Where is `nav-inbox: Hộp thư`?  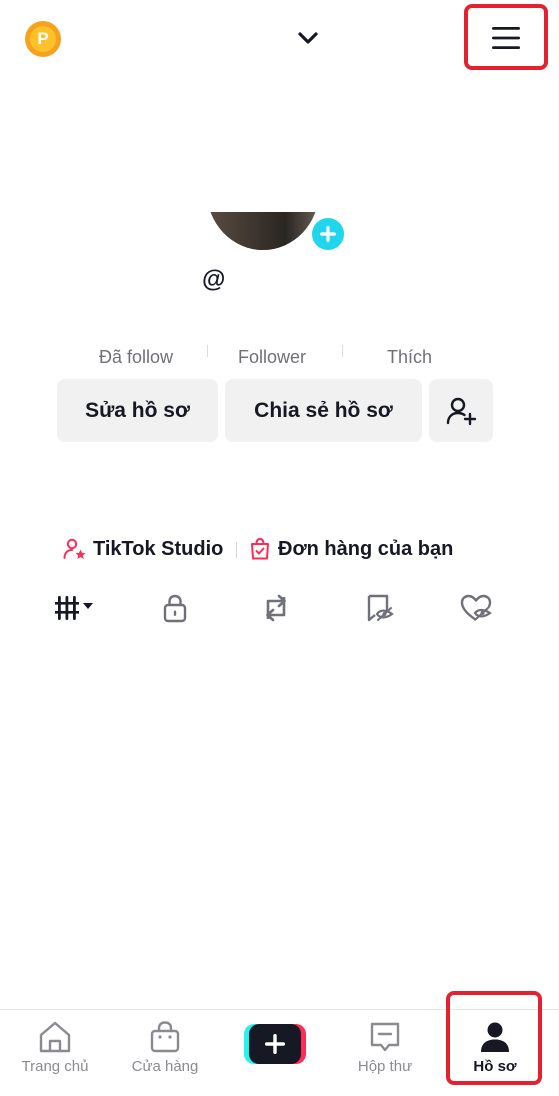
nav-inbox: Hộp thư is located at coordinates (385, 1053).